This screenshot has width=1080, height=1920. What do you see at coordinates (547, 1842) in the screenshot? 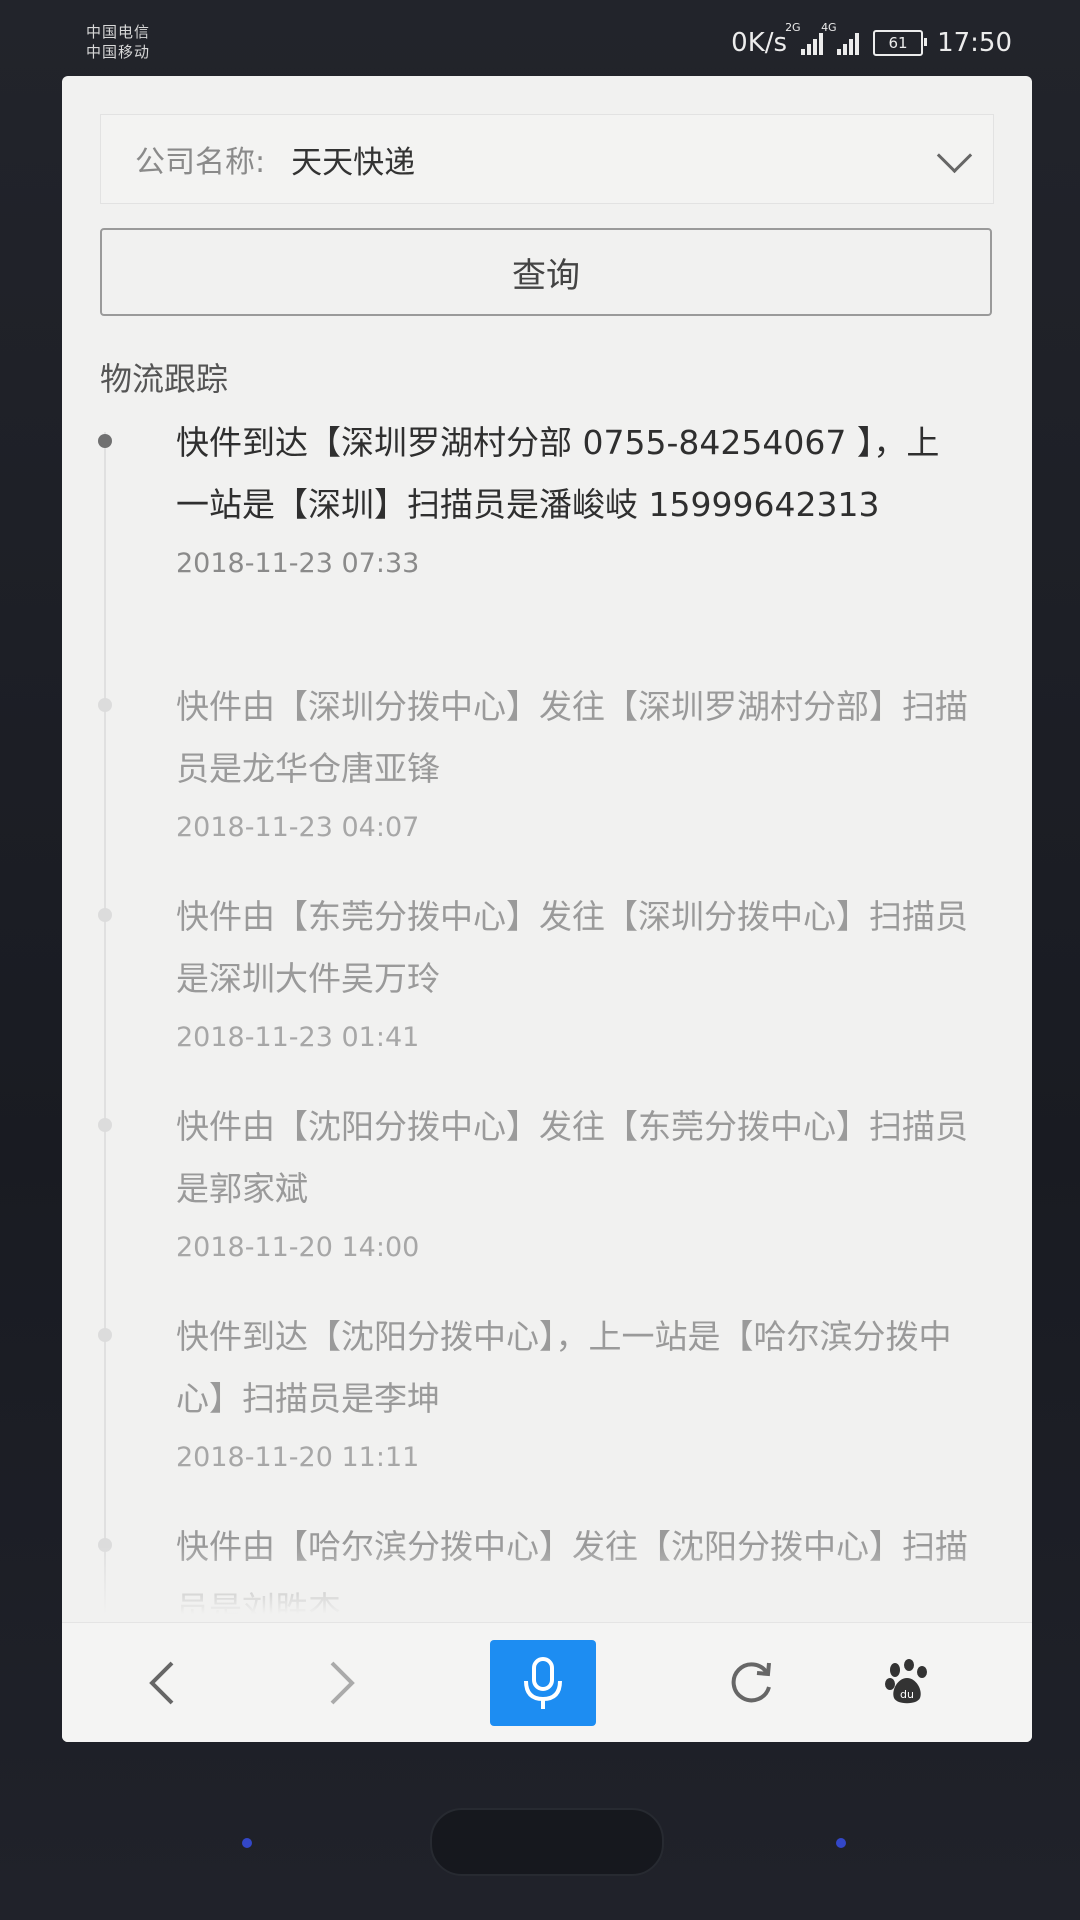
I see `home-key` at bounding box center [547, 1842].